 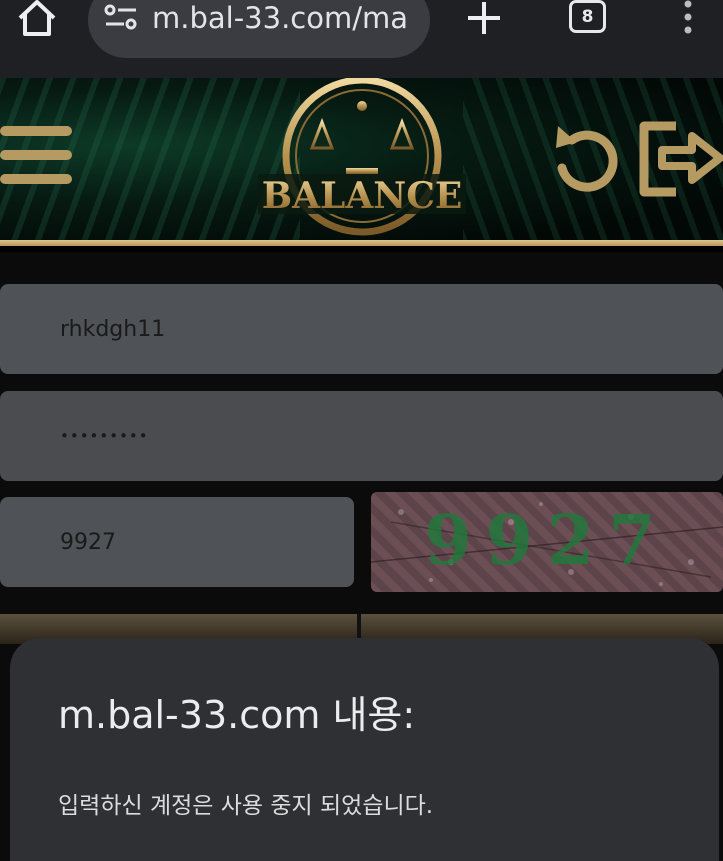 I want to click on captcha-input-value: 9927, so click(x=88, y=542).